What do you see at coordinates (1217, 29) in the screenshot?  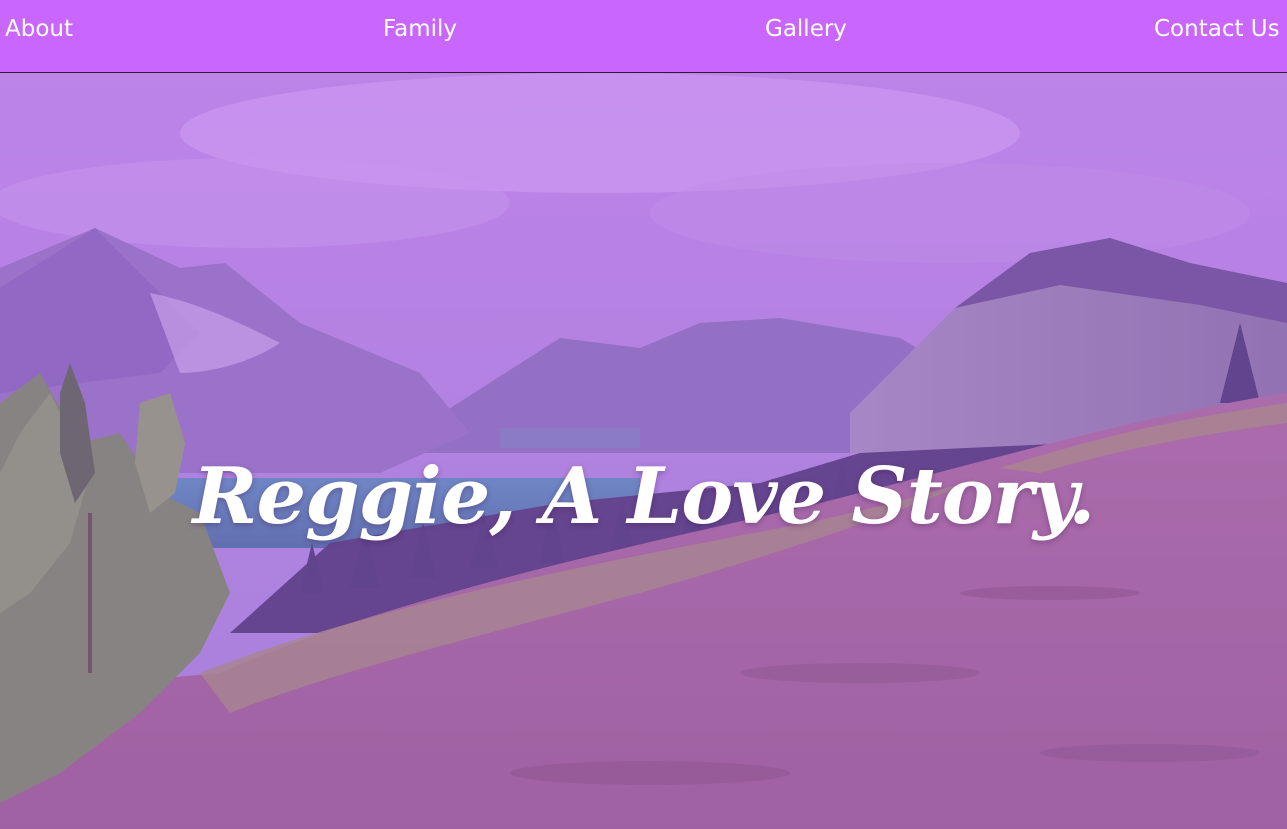 I see `nav-link-contact-us: Contact Us` at bounding box center [1217, 29].